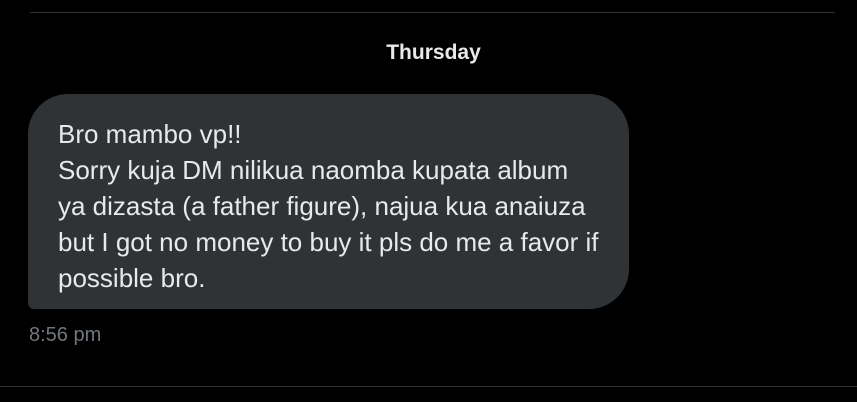  Describe the element at coordinates (132, 278) in the screenshot. I see `message-text-line: possible bro.` at that location.